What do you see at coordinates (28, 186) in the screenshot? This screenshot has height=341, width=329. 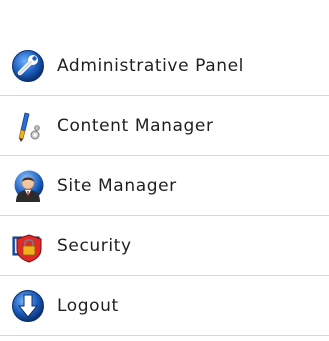 I see `user-manager-icon` at bounding box center [28, 186].